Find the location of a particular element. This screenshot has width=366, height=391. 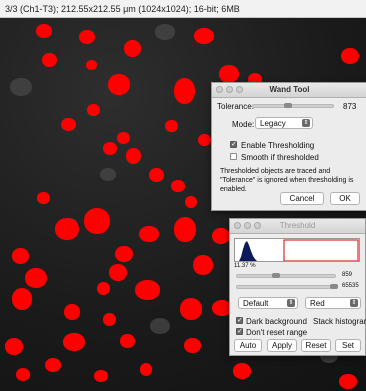

tolerance-value: 873 is located at coordinates (349, 106).